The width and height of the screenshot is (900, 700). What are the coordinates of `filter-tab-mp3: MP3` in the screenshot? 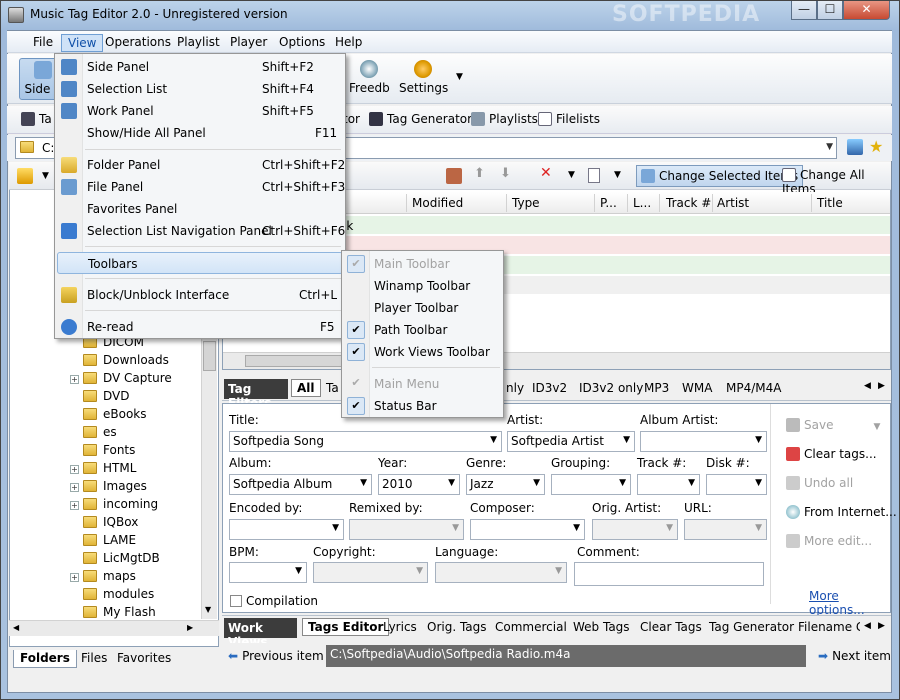 It's located at (656, 388).